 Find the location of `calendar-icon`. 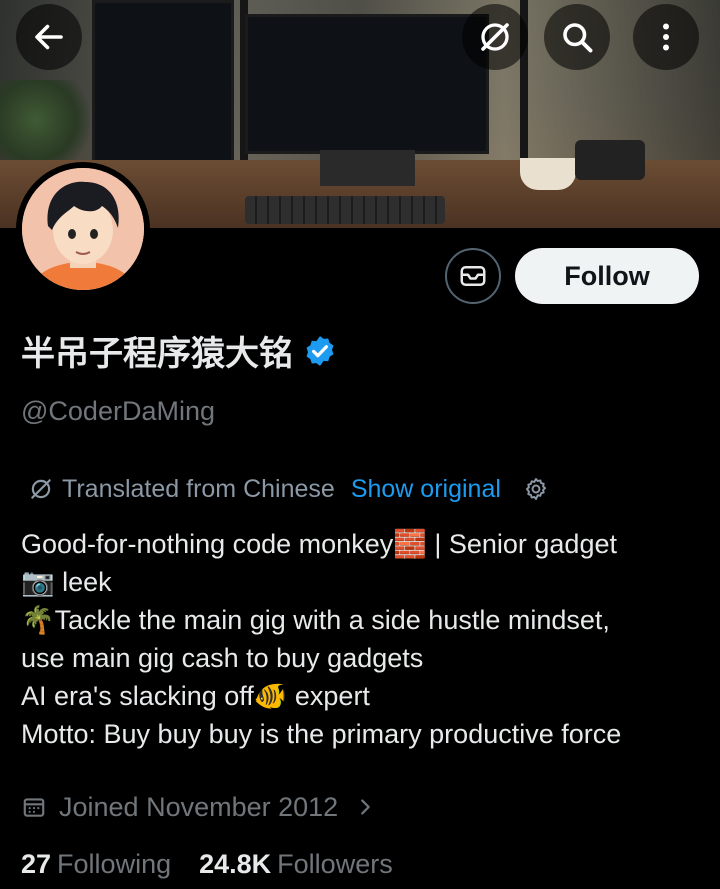

calendar-icon is located at coordinates (34, 807).